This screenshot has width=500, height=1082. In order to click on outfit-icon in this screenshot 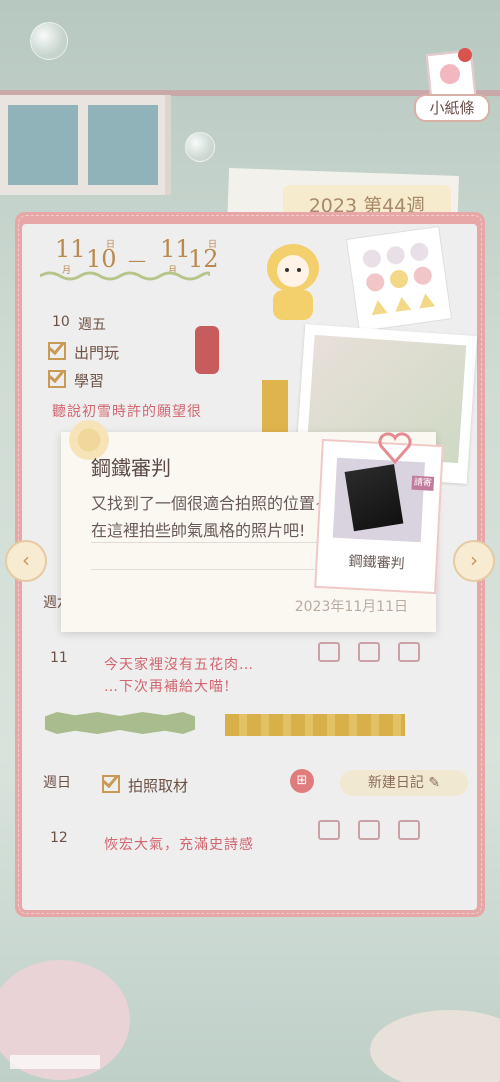, I will do `click(374, 498)`.